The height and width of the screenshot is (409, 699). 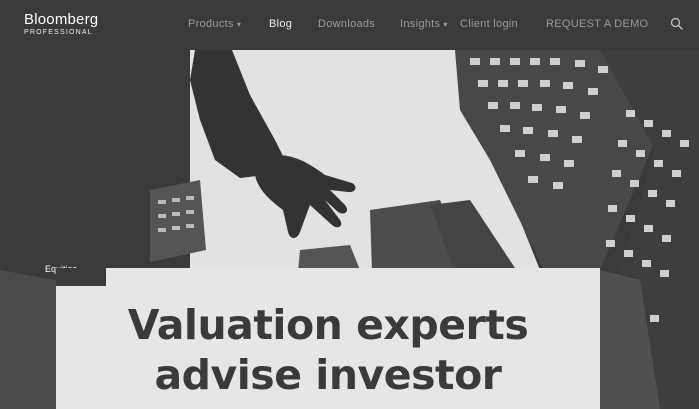 I want to click on nav-item-blog: Blog, so click(x=280, y=24).